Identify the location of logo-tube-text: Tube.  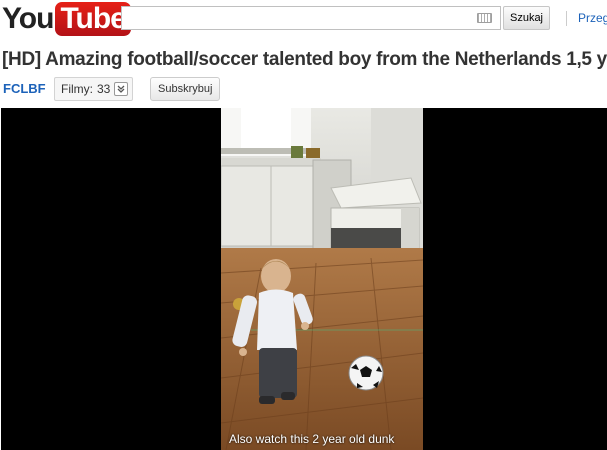
(93, 19).